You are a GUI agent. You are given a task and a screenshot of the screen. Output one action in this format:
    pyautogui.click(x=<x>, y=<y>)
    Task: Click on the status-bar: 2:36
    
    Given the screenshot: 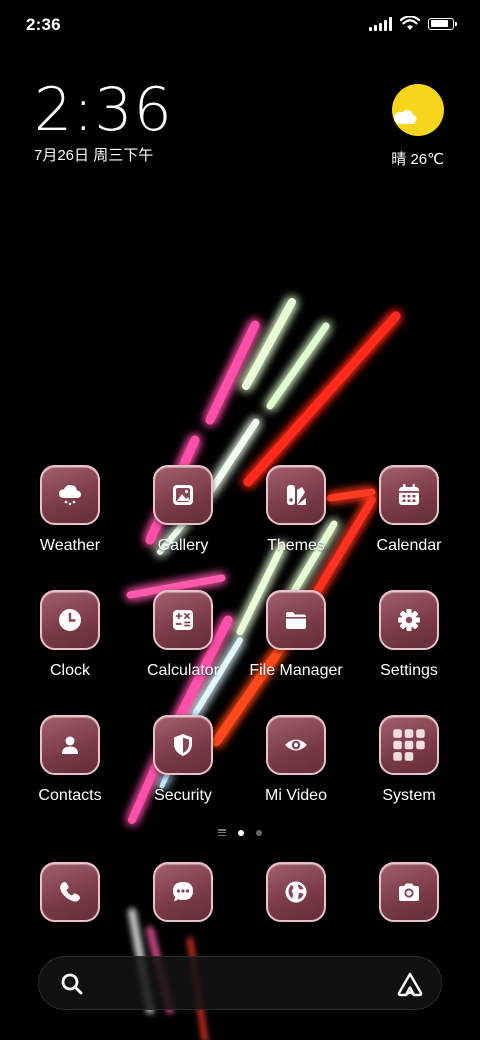 What is the action you would take?
    pyautogui.click(x=240, y=25)
    